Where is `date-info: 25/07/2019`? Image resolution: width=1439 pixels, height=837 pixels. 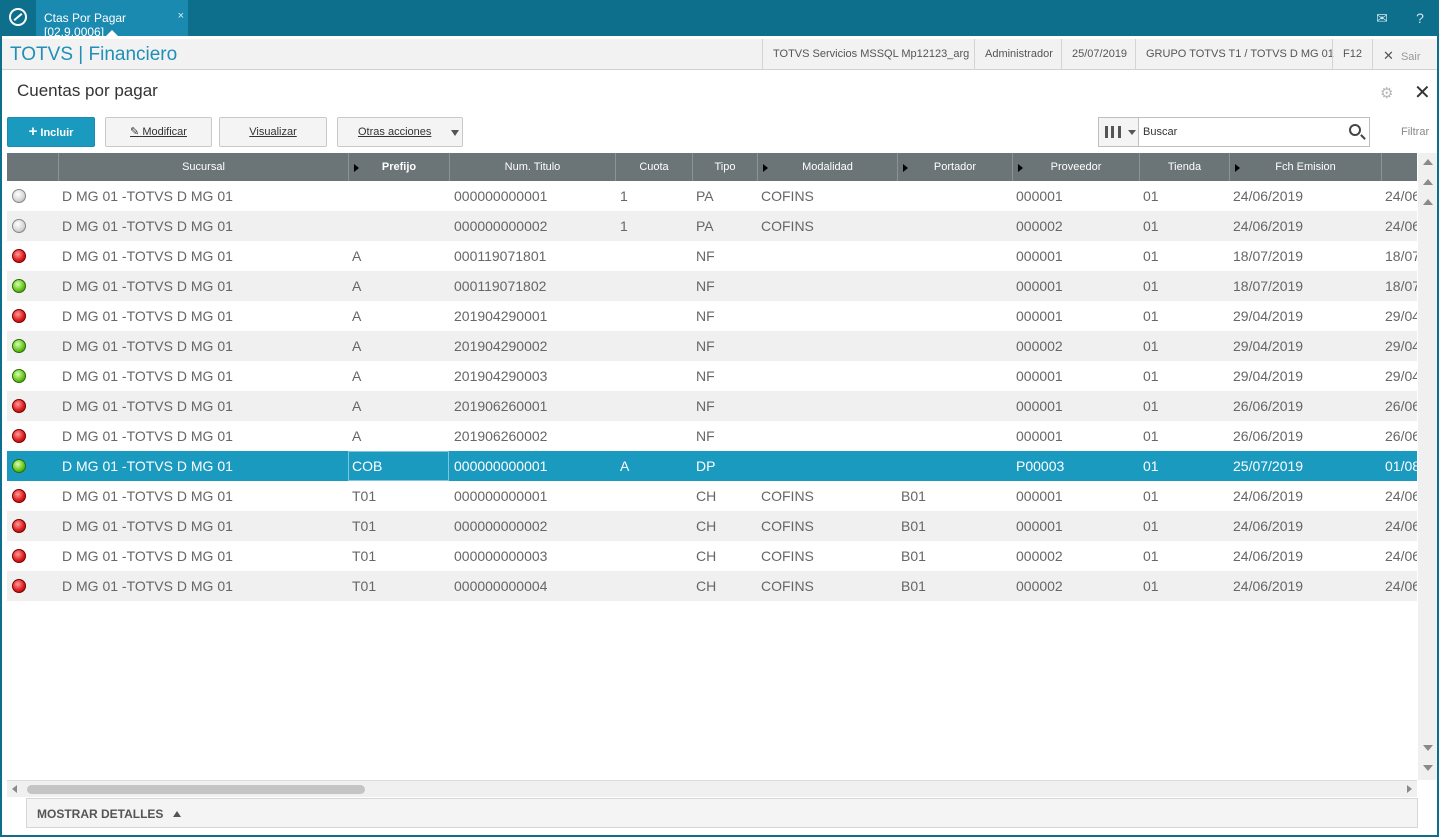
date-info: 25/07/2019 is located at coordinates (1099, 54).